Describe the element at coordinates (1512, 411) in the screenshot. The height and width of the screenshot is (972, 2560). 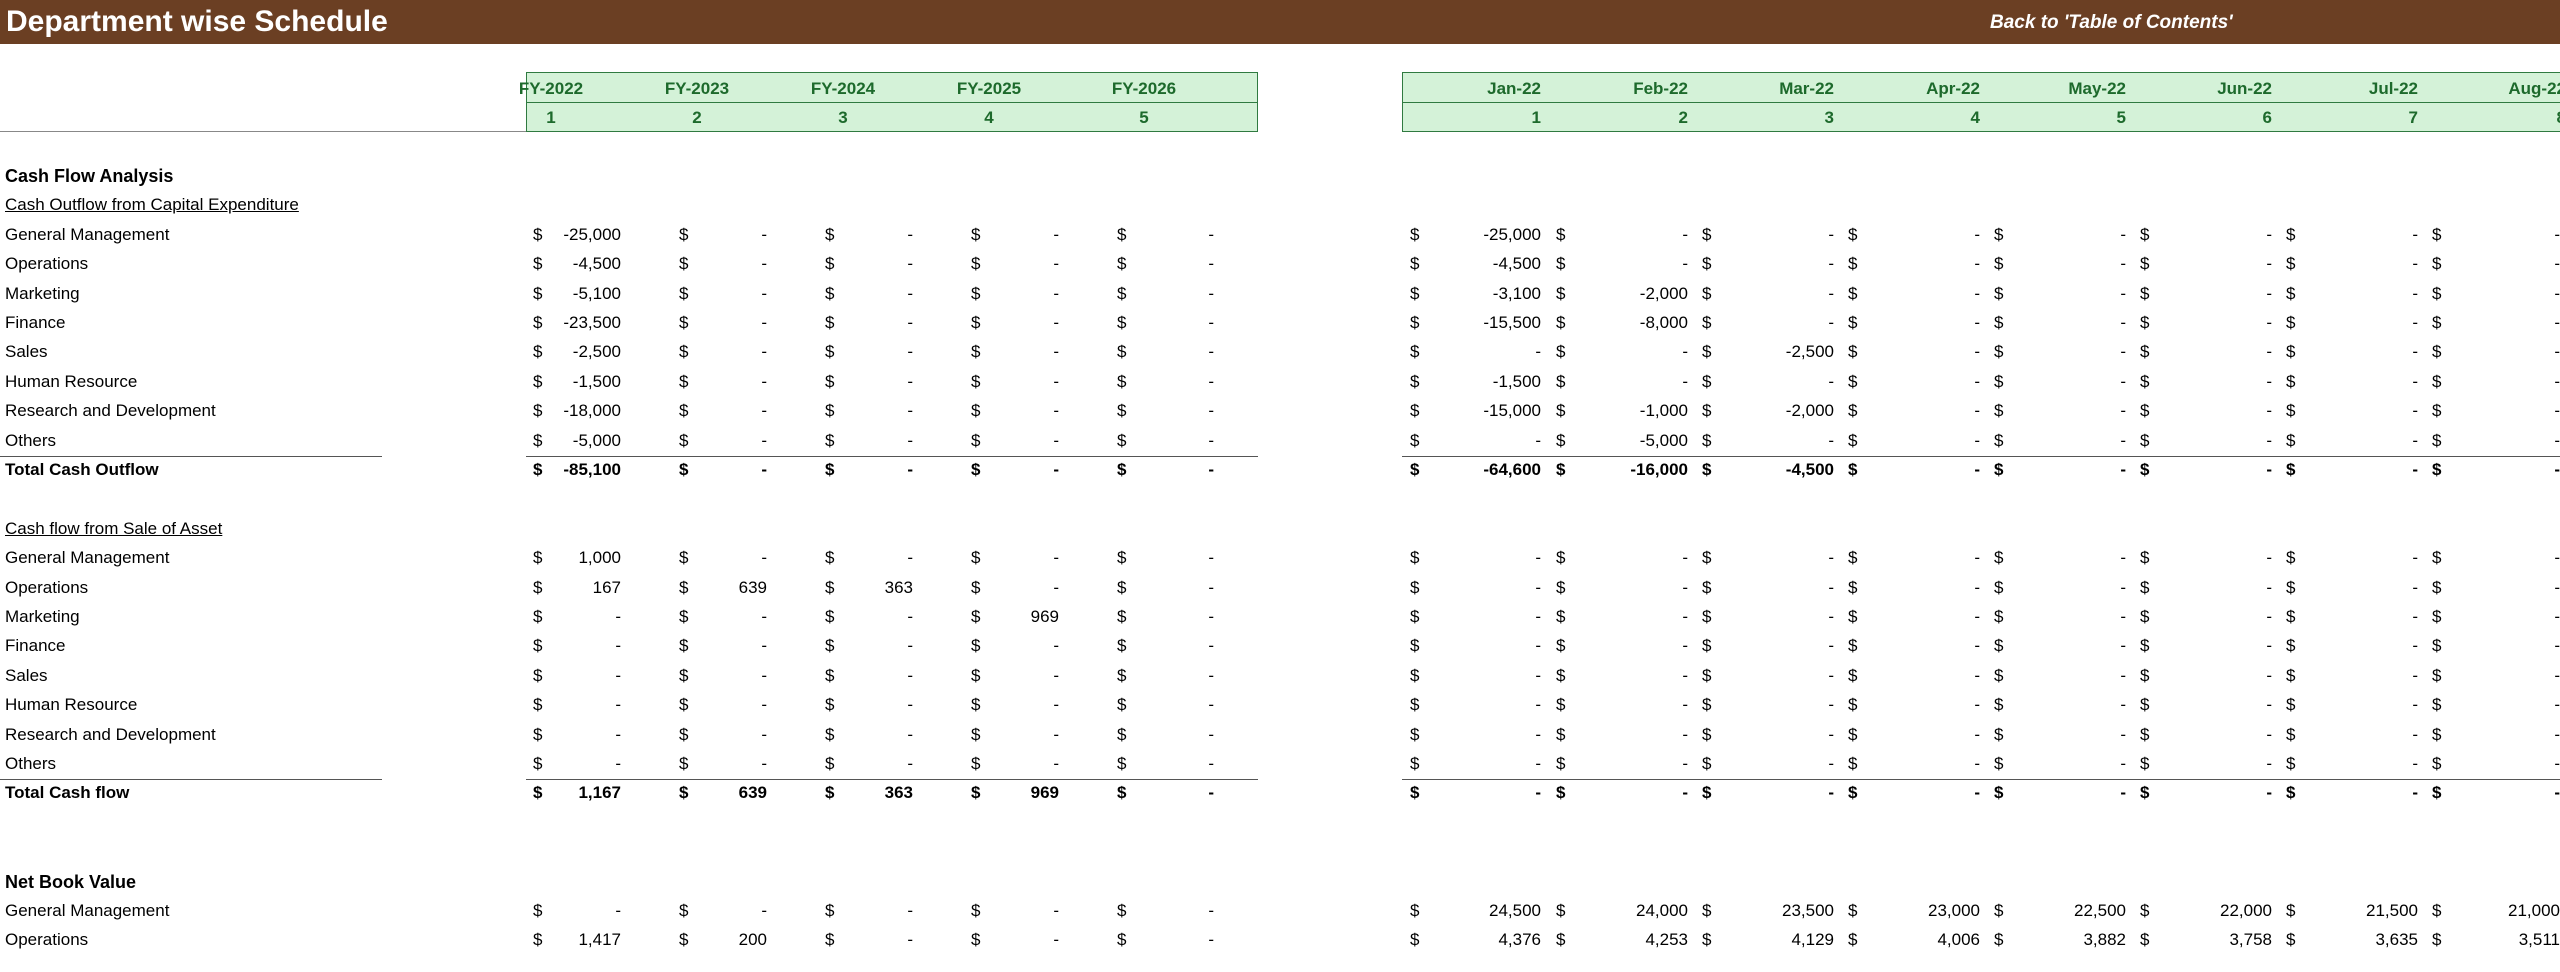
I see `monthly-cell: -15,000` at that location.